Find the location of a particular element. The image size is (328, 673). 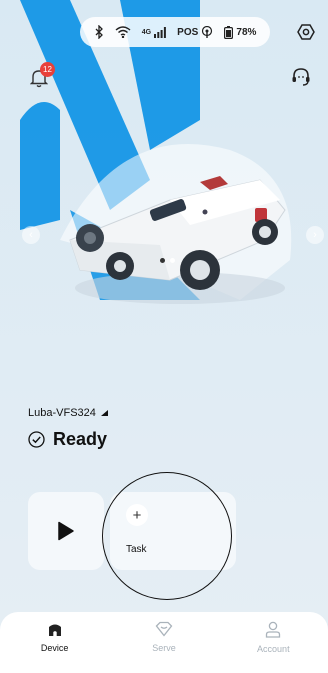

chevron-left-icon: ‹ is located at coordinates (31, 235).